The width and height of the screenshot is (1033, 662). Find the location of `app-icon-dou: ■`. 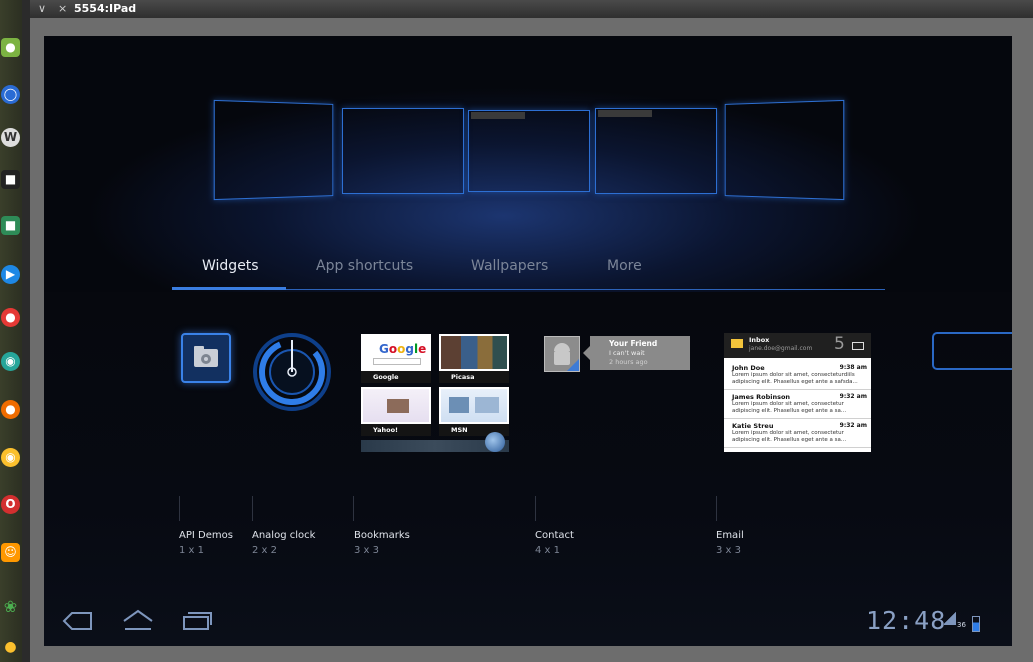

app-icon-dou: ■ is located at coordinates (10, 225).